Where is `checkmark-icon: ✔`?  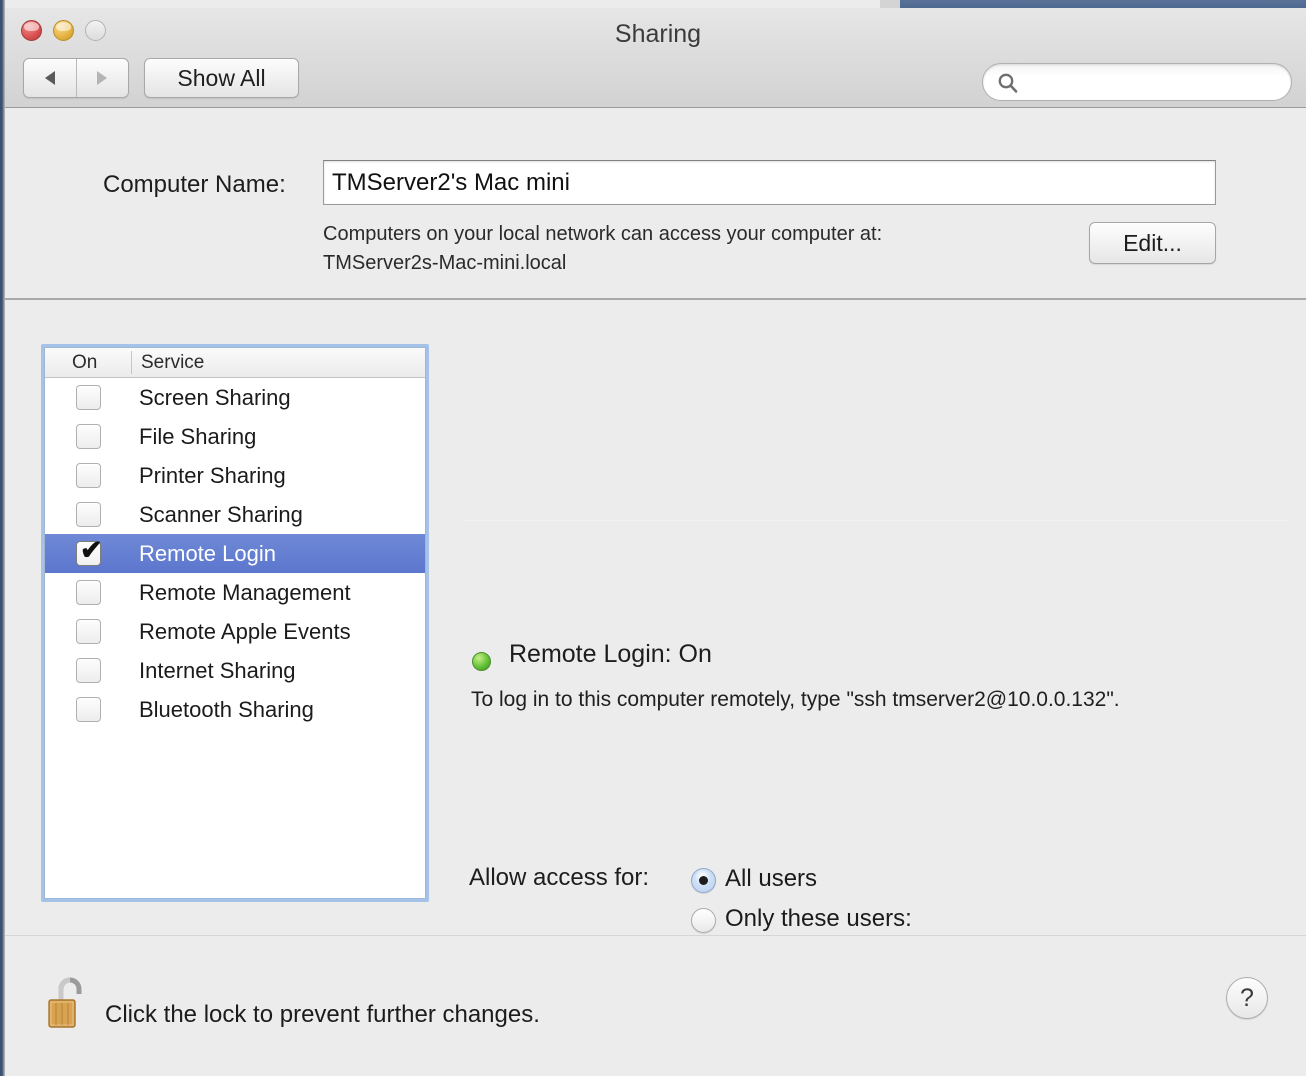 checkmark-icon: ✔ is located at coordinates (91, 550).